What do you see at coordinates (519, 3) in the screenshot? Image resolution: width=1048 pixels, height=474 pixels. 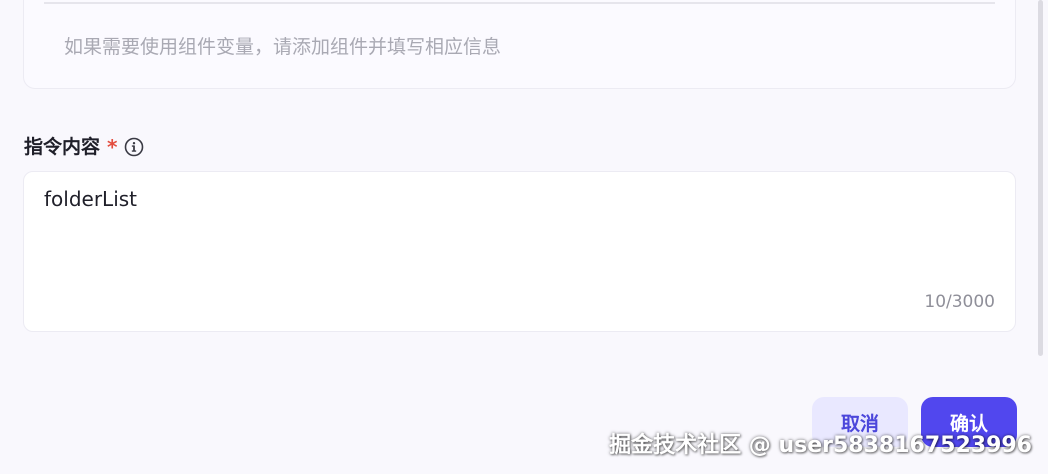 I see `panel-divider` at bounding box center [519, 3].